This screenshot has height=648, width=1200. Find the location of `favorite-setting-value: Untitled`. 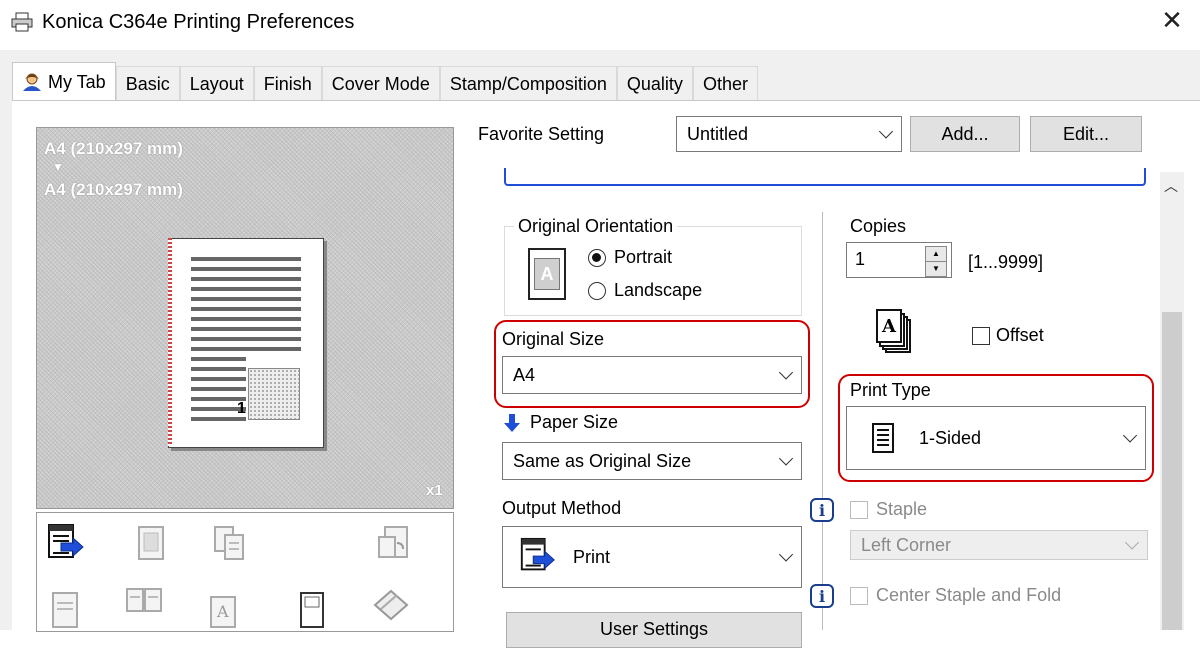

favorite-setting-value: Untitled is located at coordinates (718, 133).